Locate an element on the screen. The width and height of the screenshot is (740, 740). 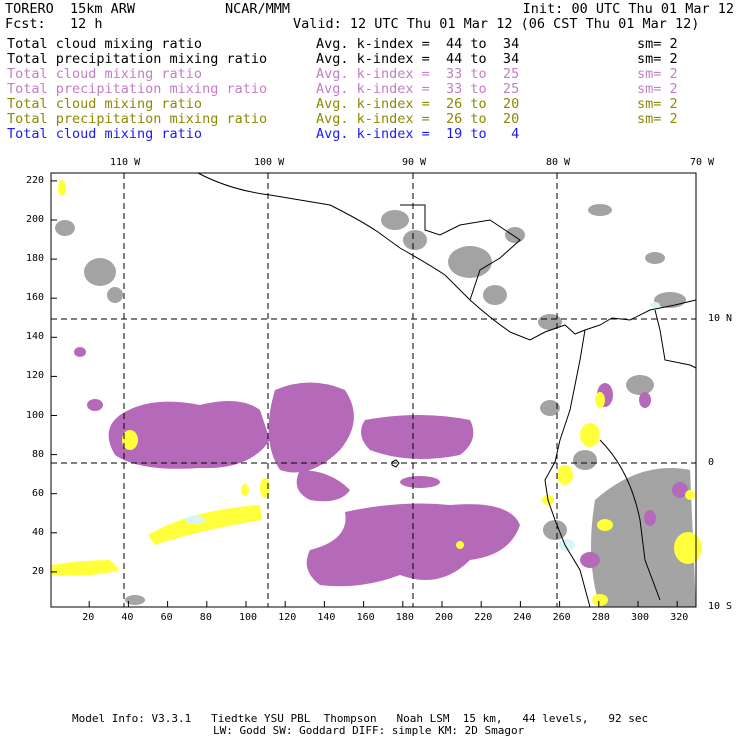
x-tick-label: 140 is located at coordinates (326, 617).